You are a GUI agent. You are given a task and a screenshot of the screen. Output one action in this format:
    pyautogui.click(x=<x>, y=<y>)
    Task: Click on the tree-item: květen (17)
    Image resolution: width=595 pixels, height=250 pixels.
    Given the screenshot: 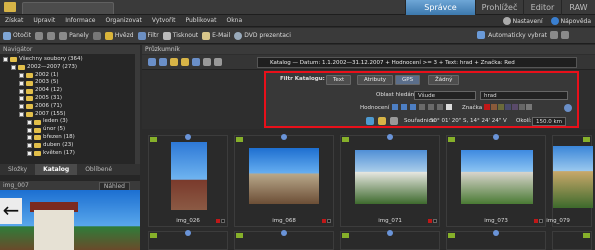 What is the action you would take?
    pyautogui.click(x=71, y=154)
    